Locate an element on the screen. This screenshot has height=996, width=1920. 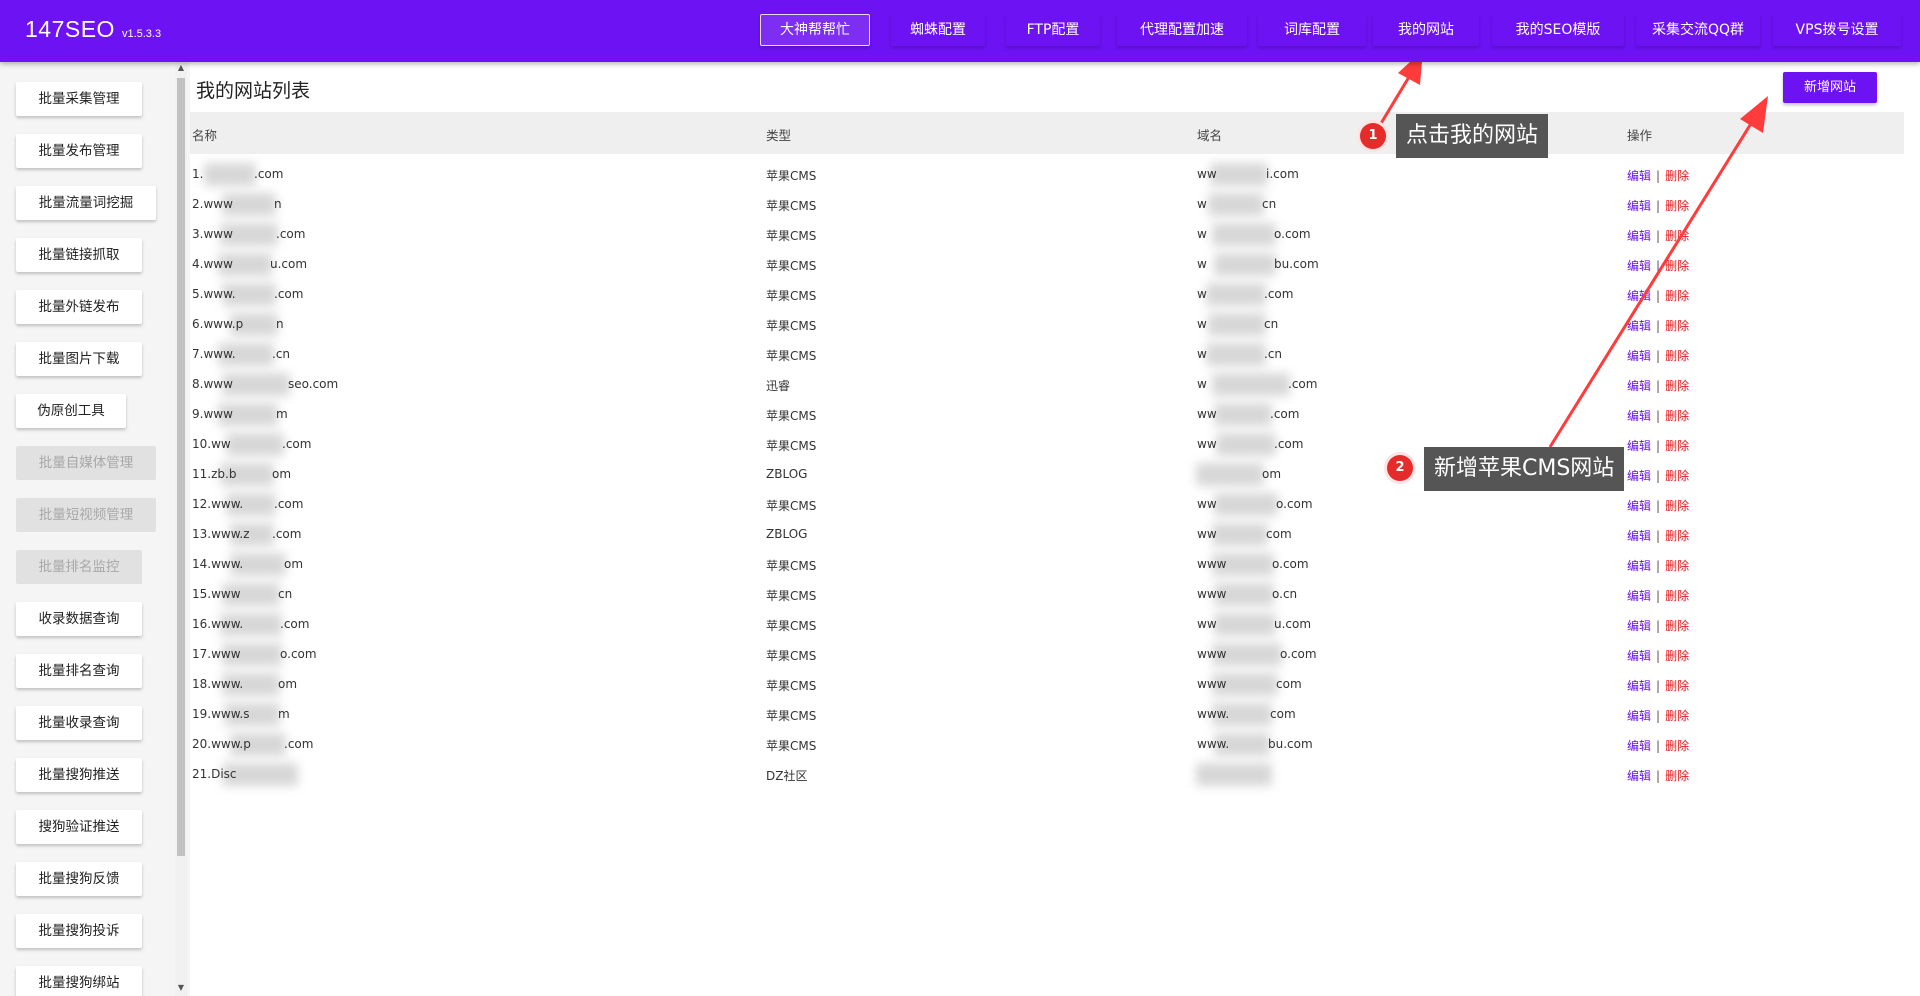
table-row: 21.Disc DZ社区 编辑 | 删除 is located at coordinates (960, 775).